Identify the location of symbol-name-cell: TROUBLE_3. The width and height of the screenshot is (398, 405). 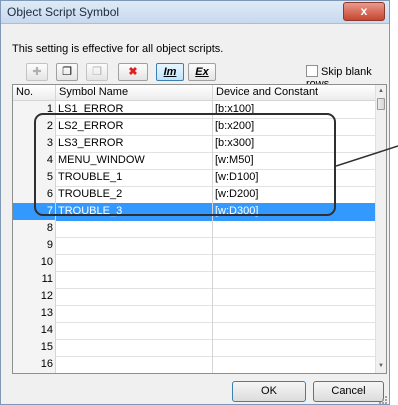
(134, 211).